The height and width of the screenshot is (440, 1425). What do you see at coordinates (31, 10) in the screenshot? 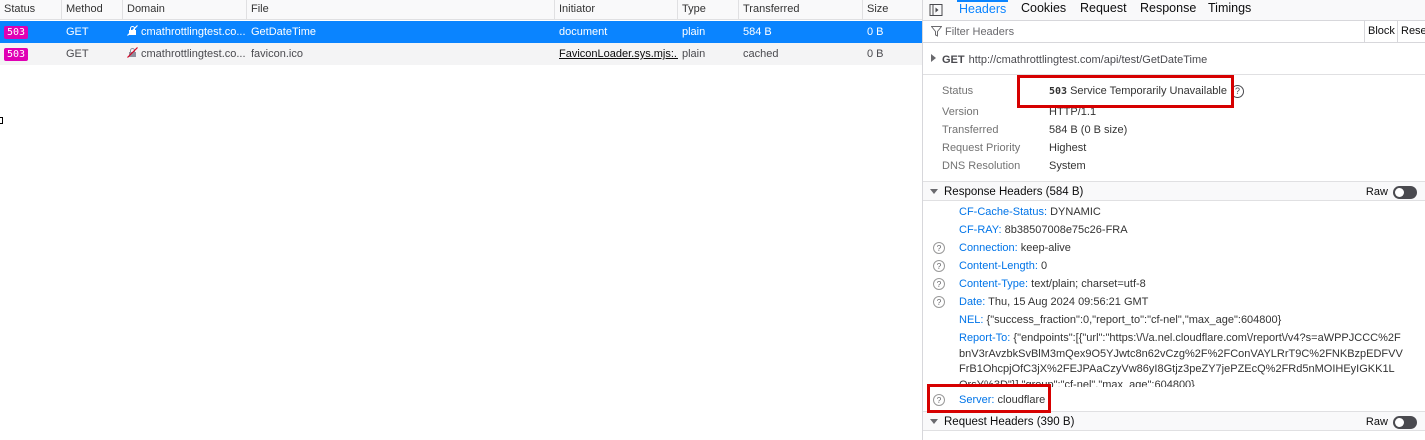
I see `column-status: Status` at bounding box center [31, 10].